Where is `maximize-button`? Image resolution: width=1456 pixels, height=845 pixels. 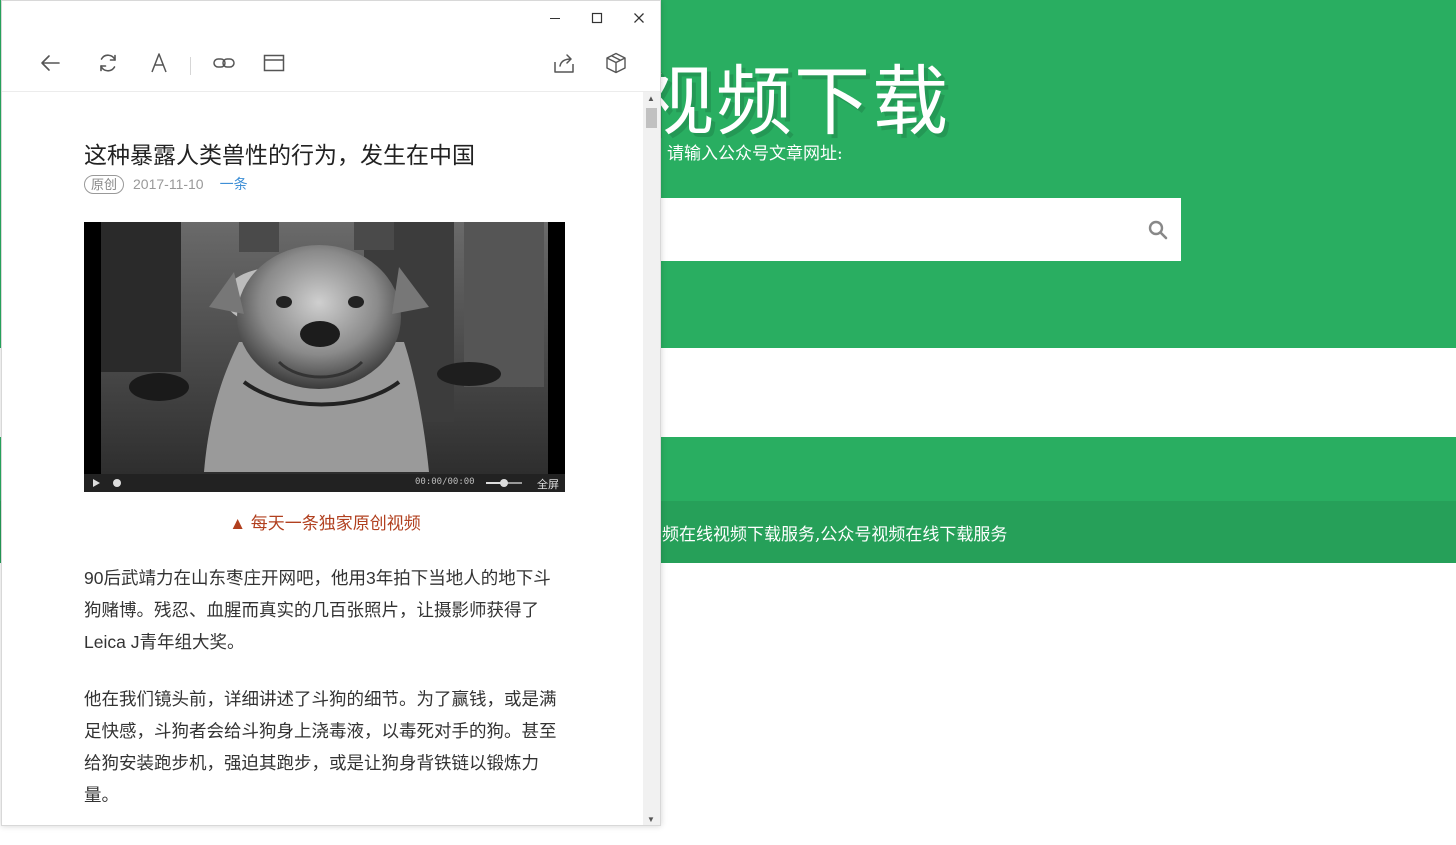
maximize-button is located at coordinates (597, 18).